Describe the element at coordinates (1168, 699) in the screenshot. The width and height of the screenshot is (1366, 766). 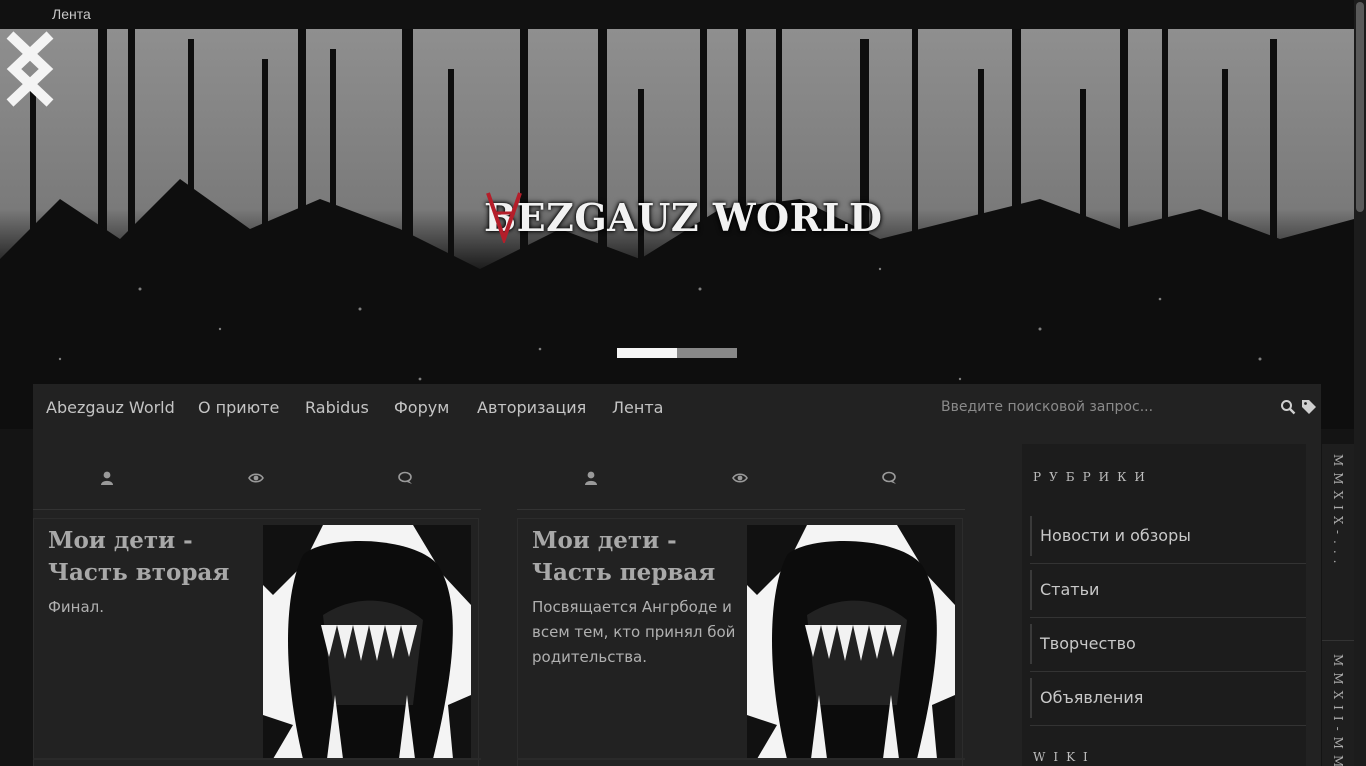
I see `sidebar-item-announcements: Объявления` at that location.